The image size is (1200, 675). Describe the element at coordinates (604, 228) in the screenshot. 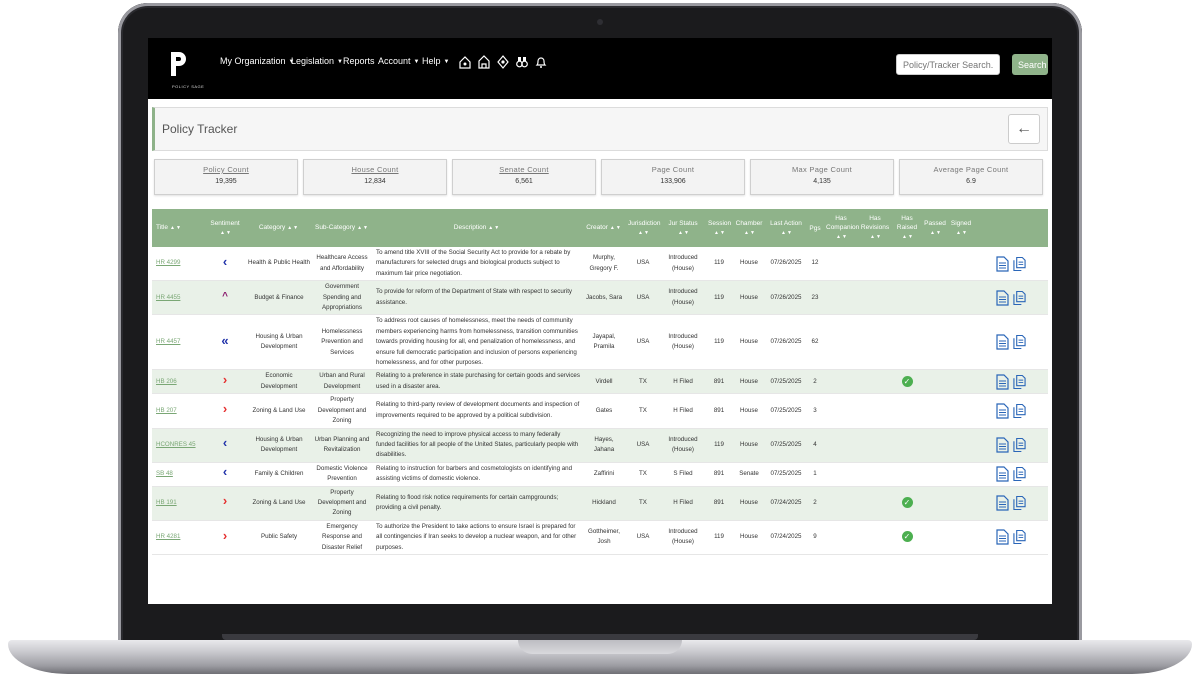

I see `column-header-creator: Creator ▲▼` at that location.